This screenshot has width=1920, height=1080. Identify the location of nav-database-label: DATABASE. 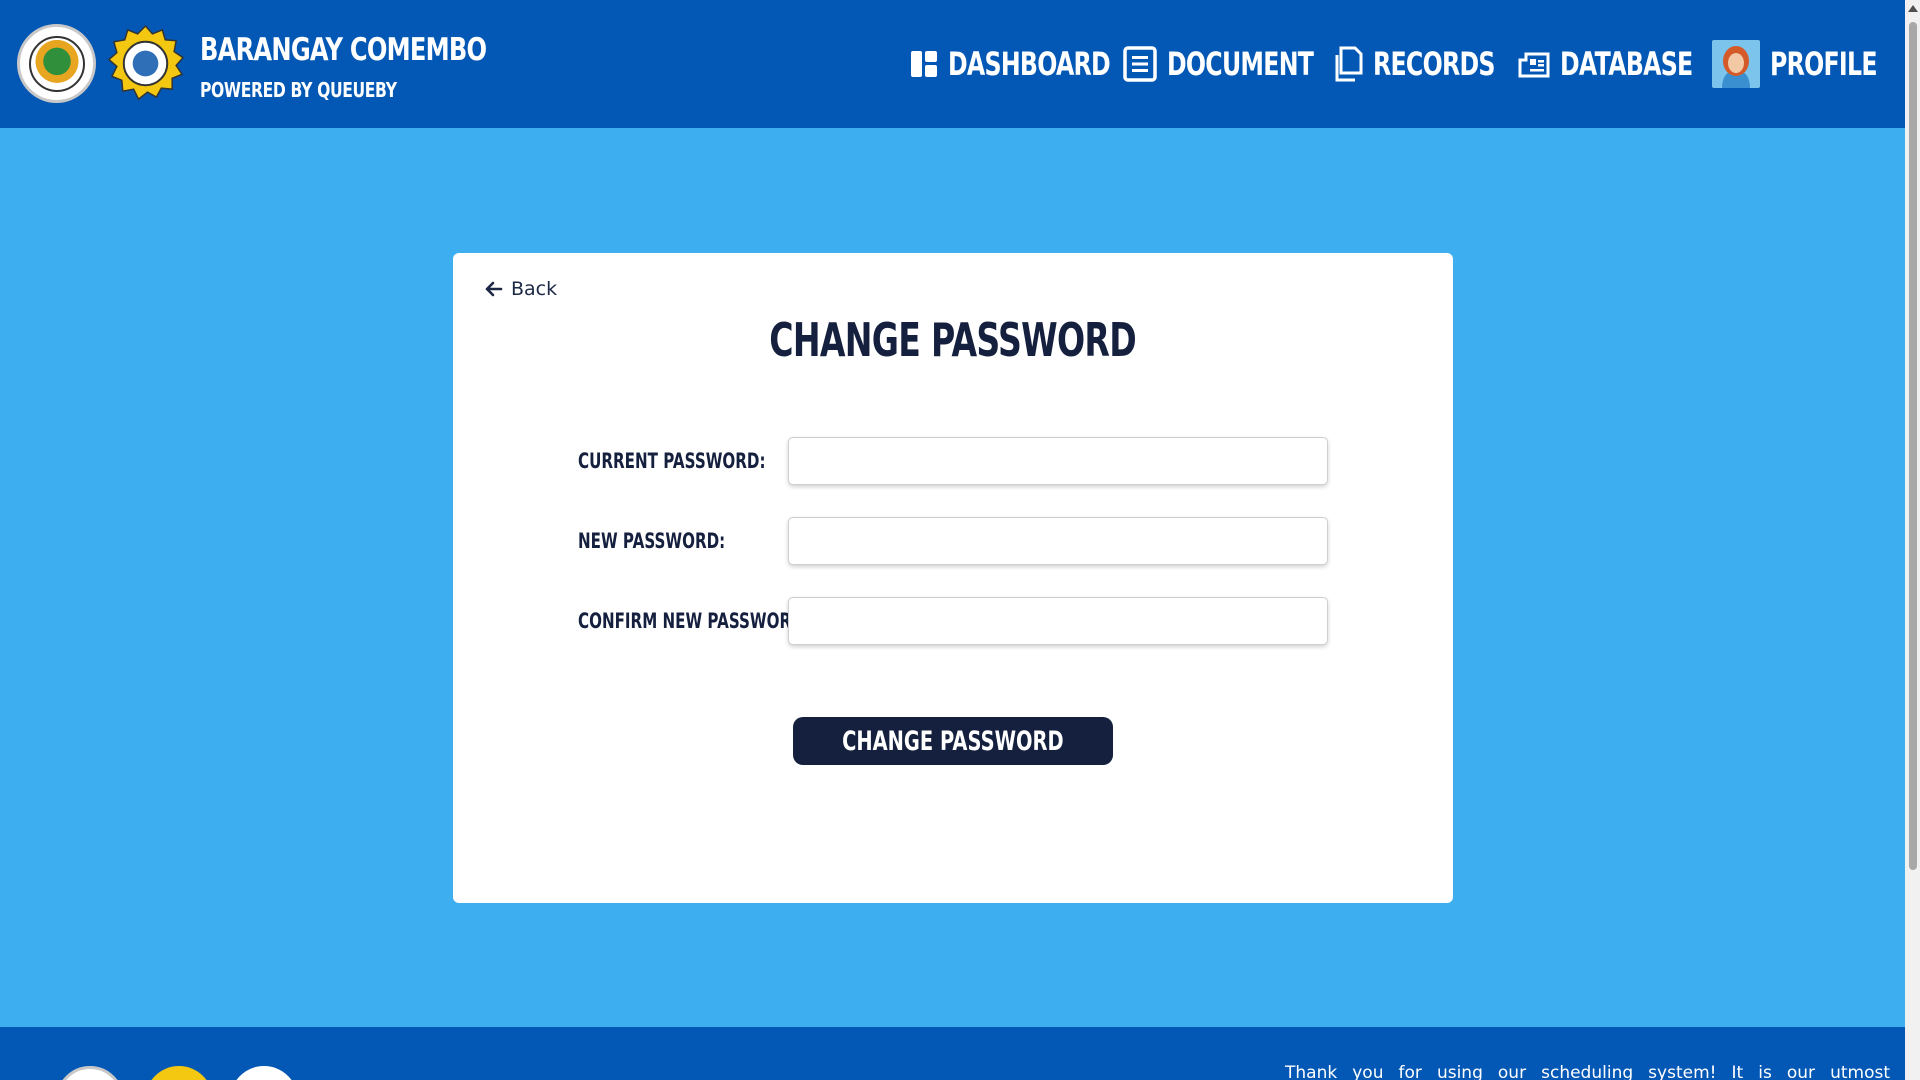
(1626, 64).